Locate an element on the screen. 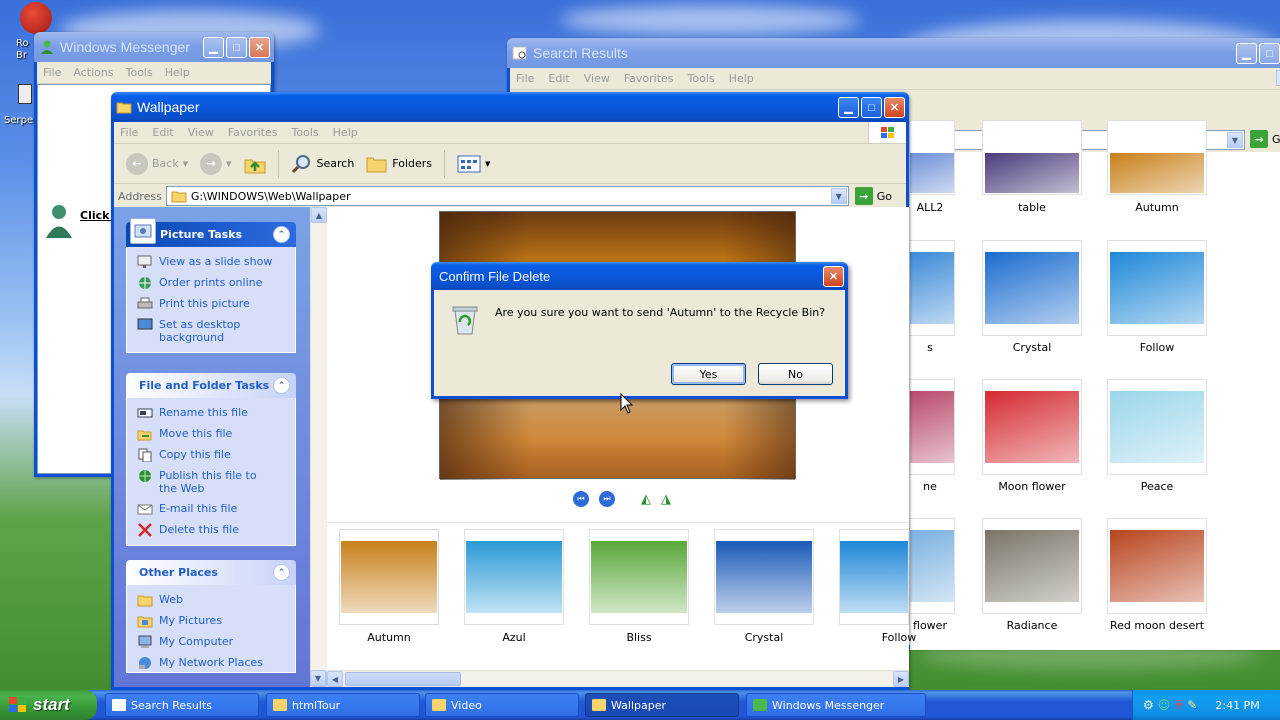 The image size is (1280, 720). task-pane-scrollbar: ▲ ▼ is located at coordinates (318, 447).